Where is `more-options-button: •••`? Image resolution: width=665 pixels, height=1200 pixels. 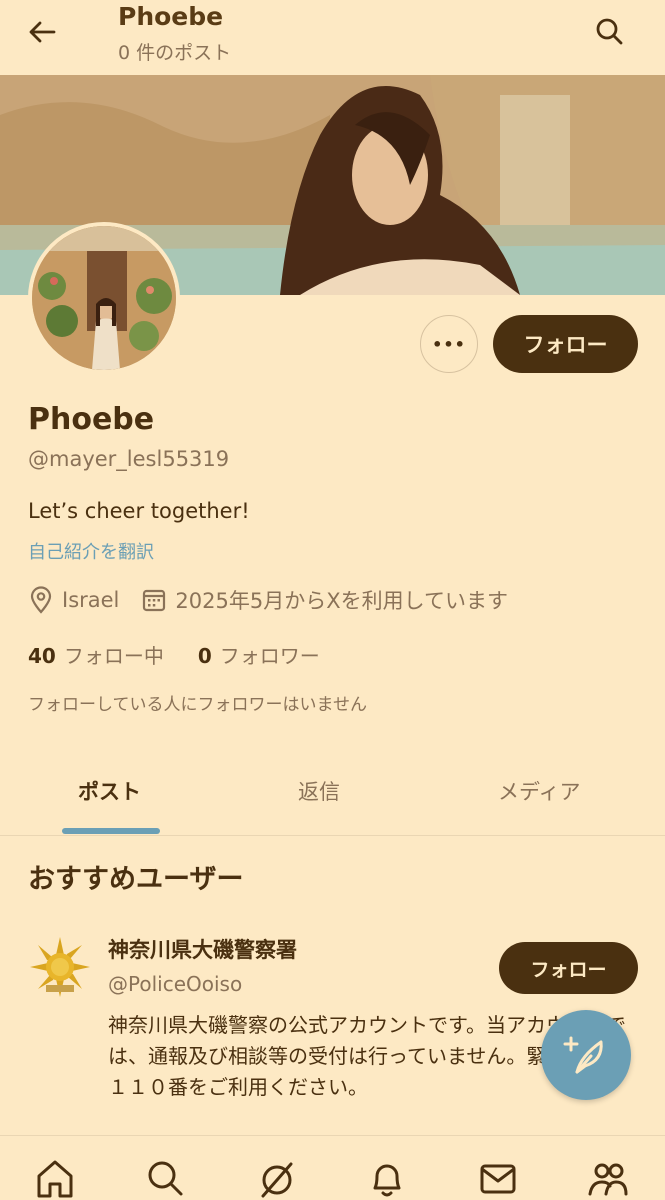
more-options-button: ••• is located at coordinates (449, 344).